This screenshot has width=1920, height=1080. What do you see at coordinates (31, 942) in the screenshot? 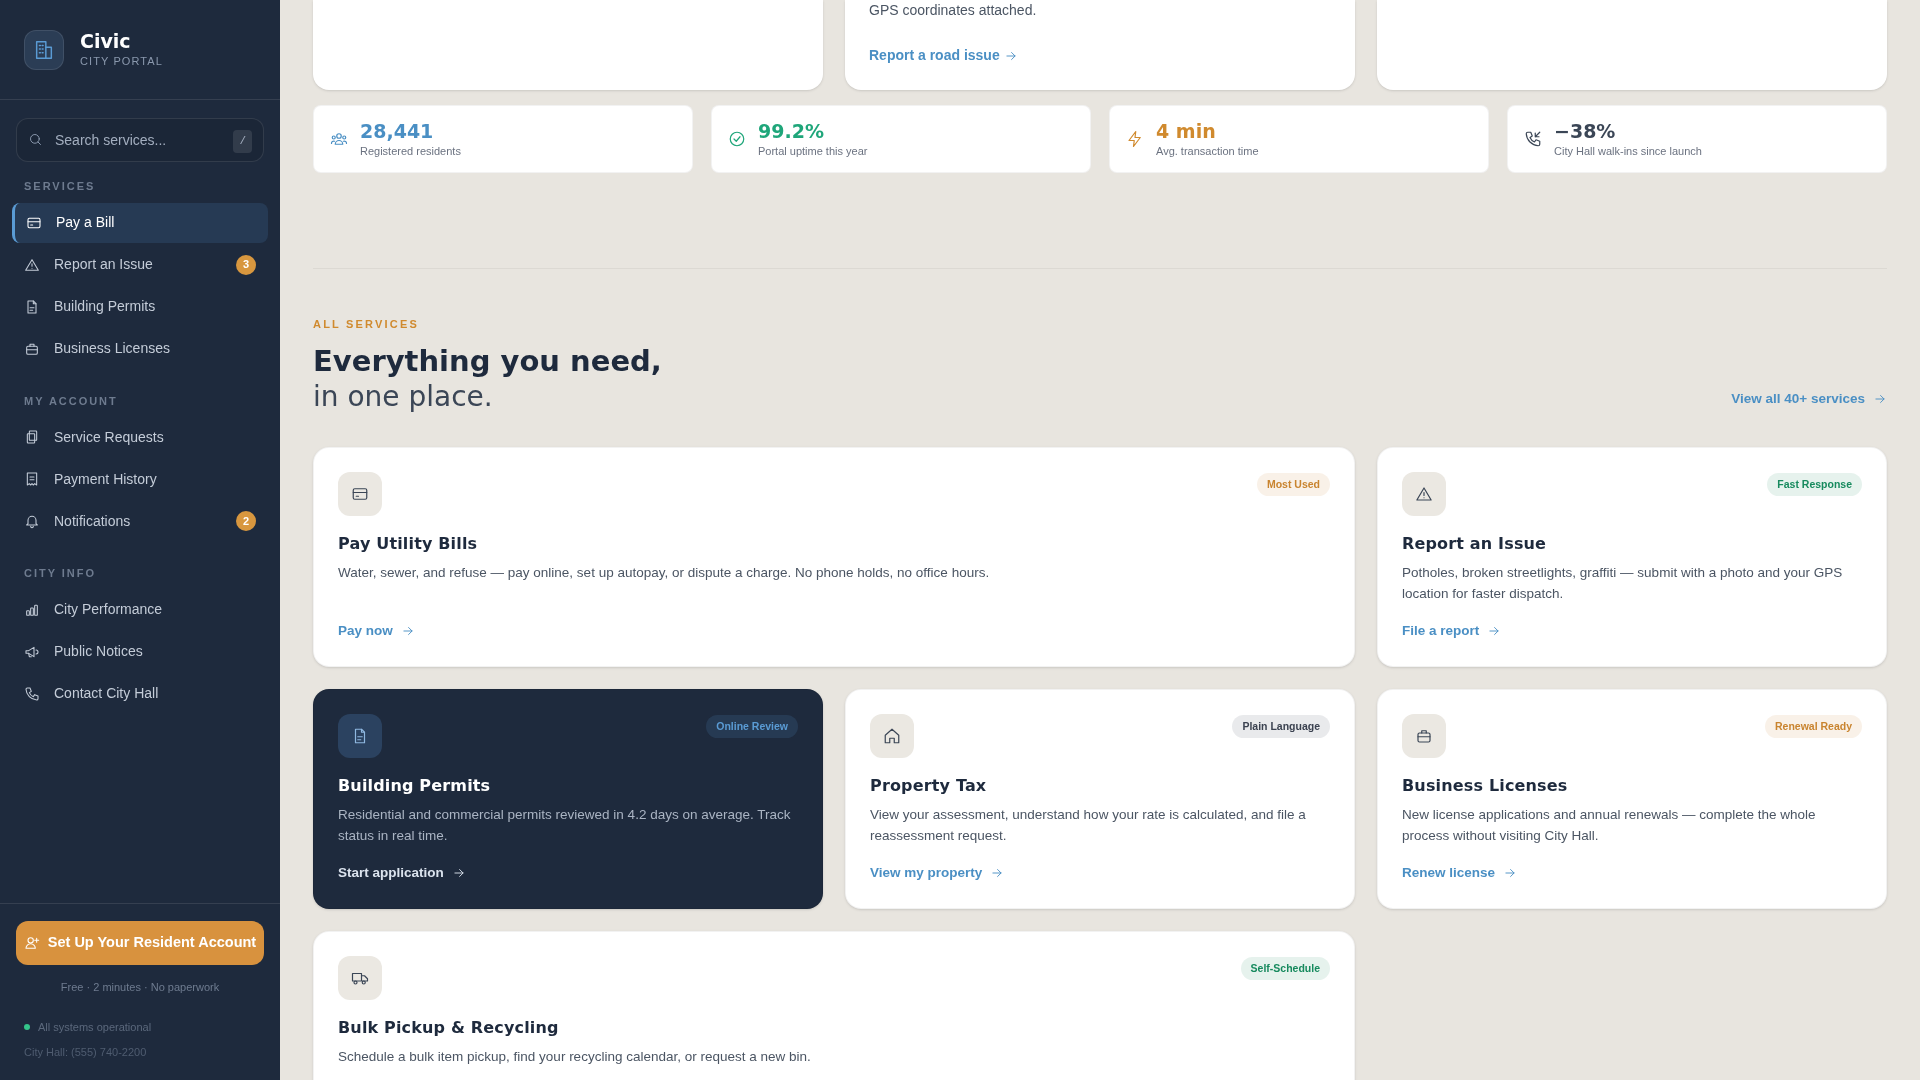
I see `add-user-icon` at bounding box center [31, 942].